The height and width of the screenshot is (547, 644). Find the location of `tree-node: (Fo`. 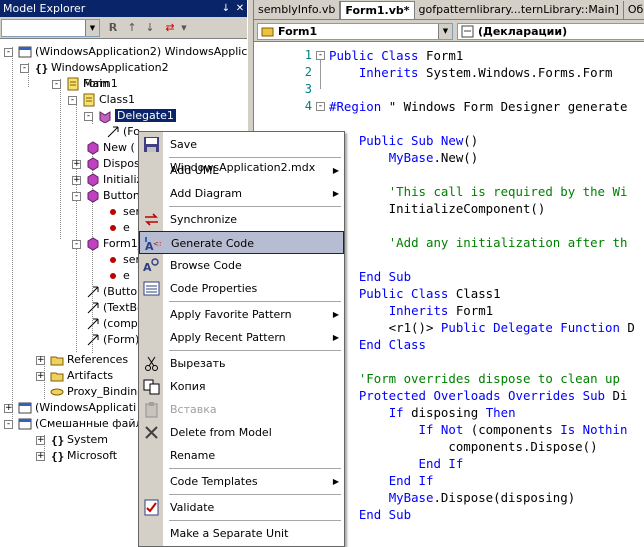

tree-node: (Fo is located at coordinates (123, 132).